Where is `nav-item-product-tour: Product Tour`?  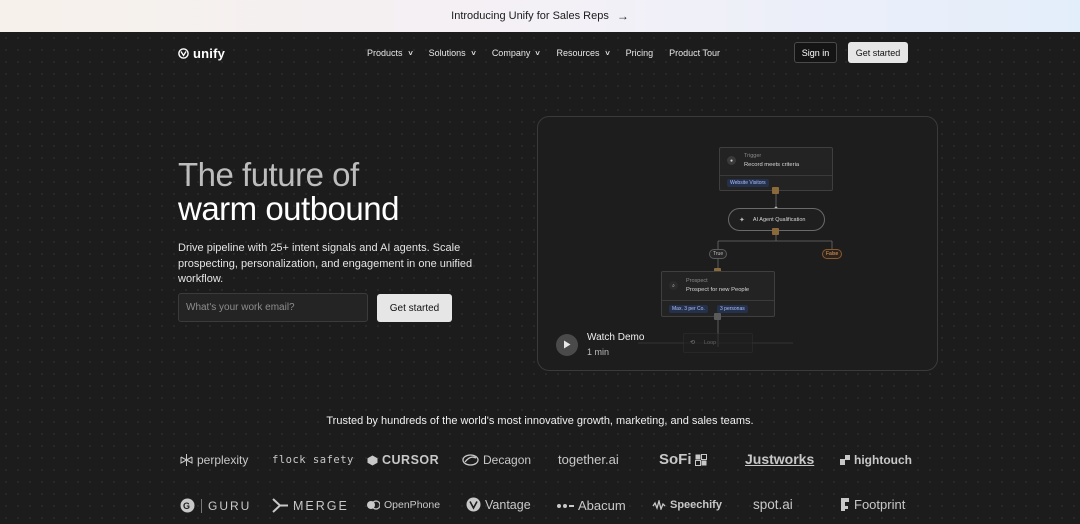
nav-item-product-tour: Product Tour is located at coordinates (694, 53).